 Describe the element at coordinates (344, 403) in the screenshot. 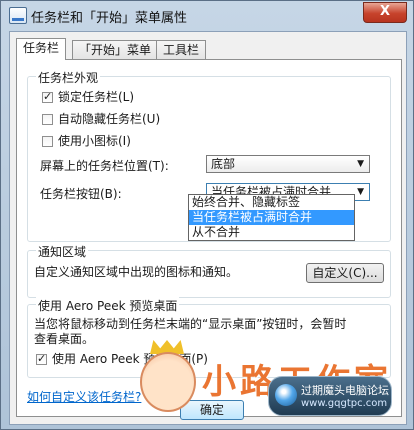

I see `watermark-url: www.gqgtpc.com` at that location.